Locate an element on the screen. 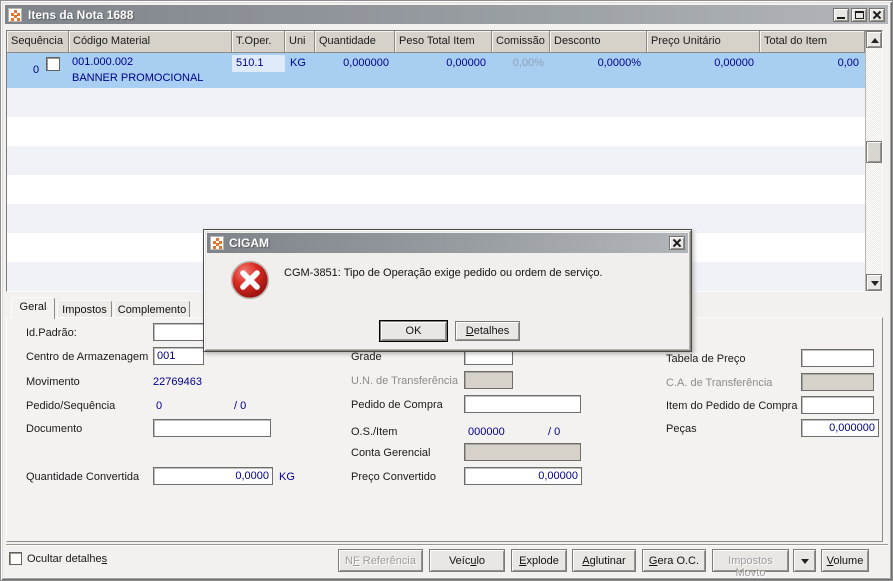 This screenshot has height=581, width=893. preco-convertido-label: Preço Convertido is located at coordinates (393, 477).